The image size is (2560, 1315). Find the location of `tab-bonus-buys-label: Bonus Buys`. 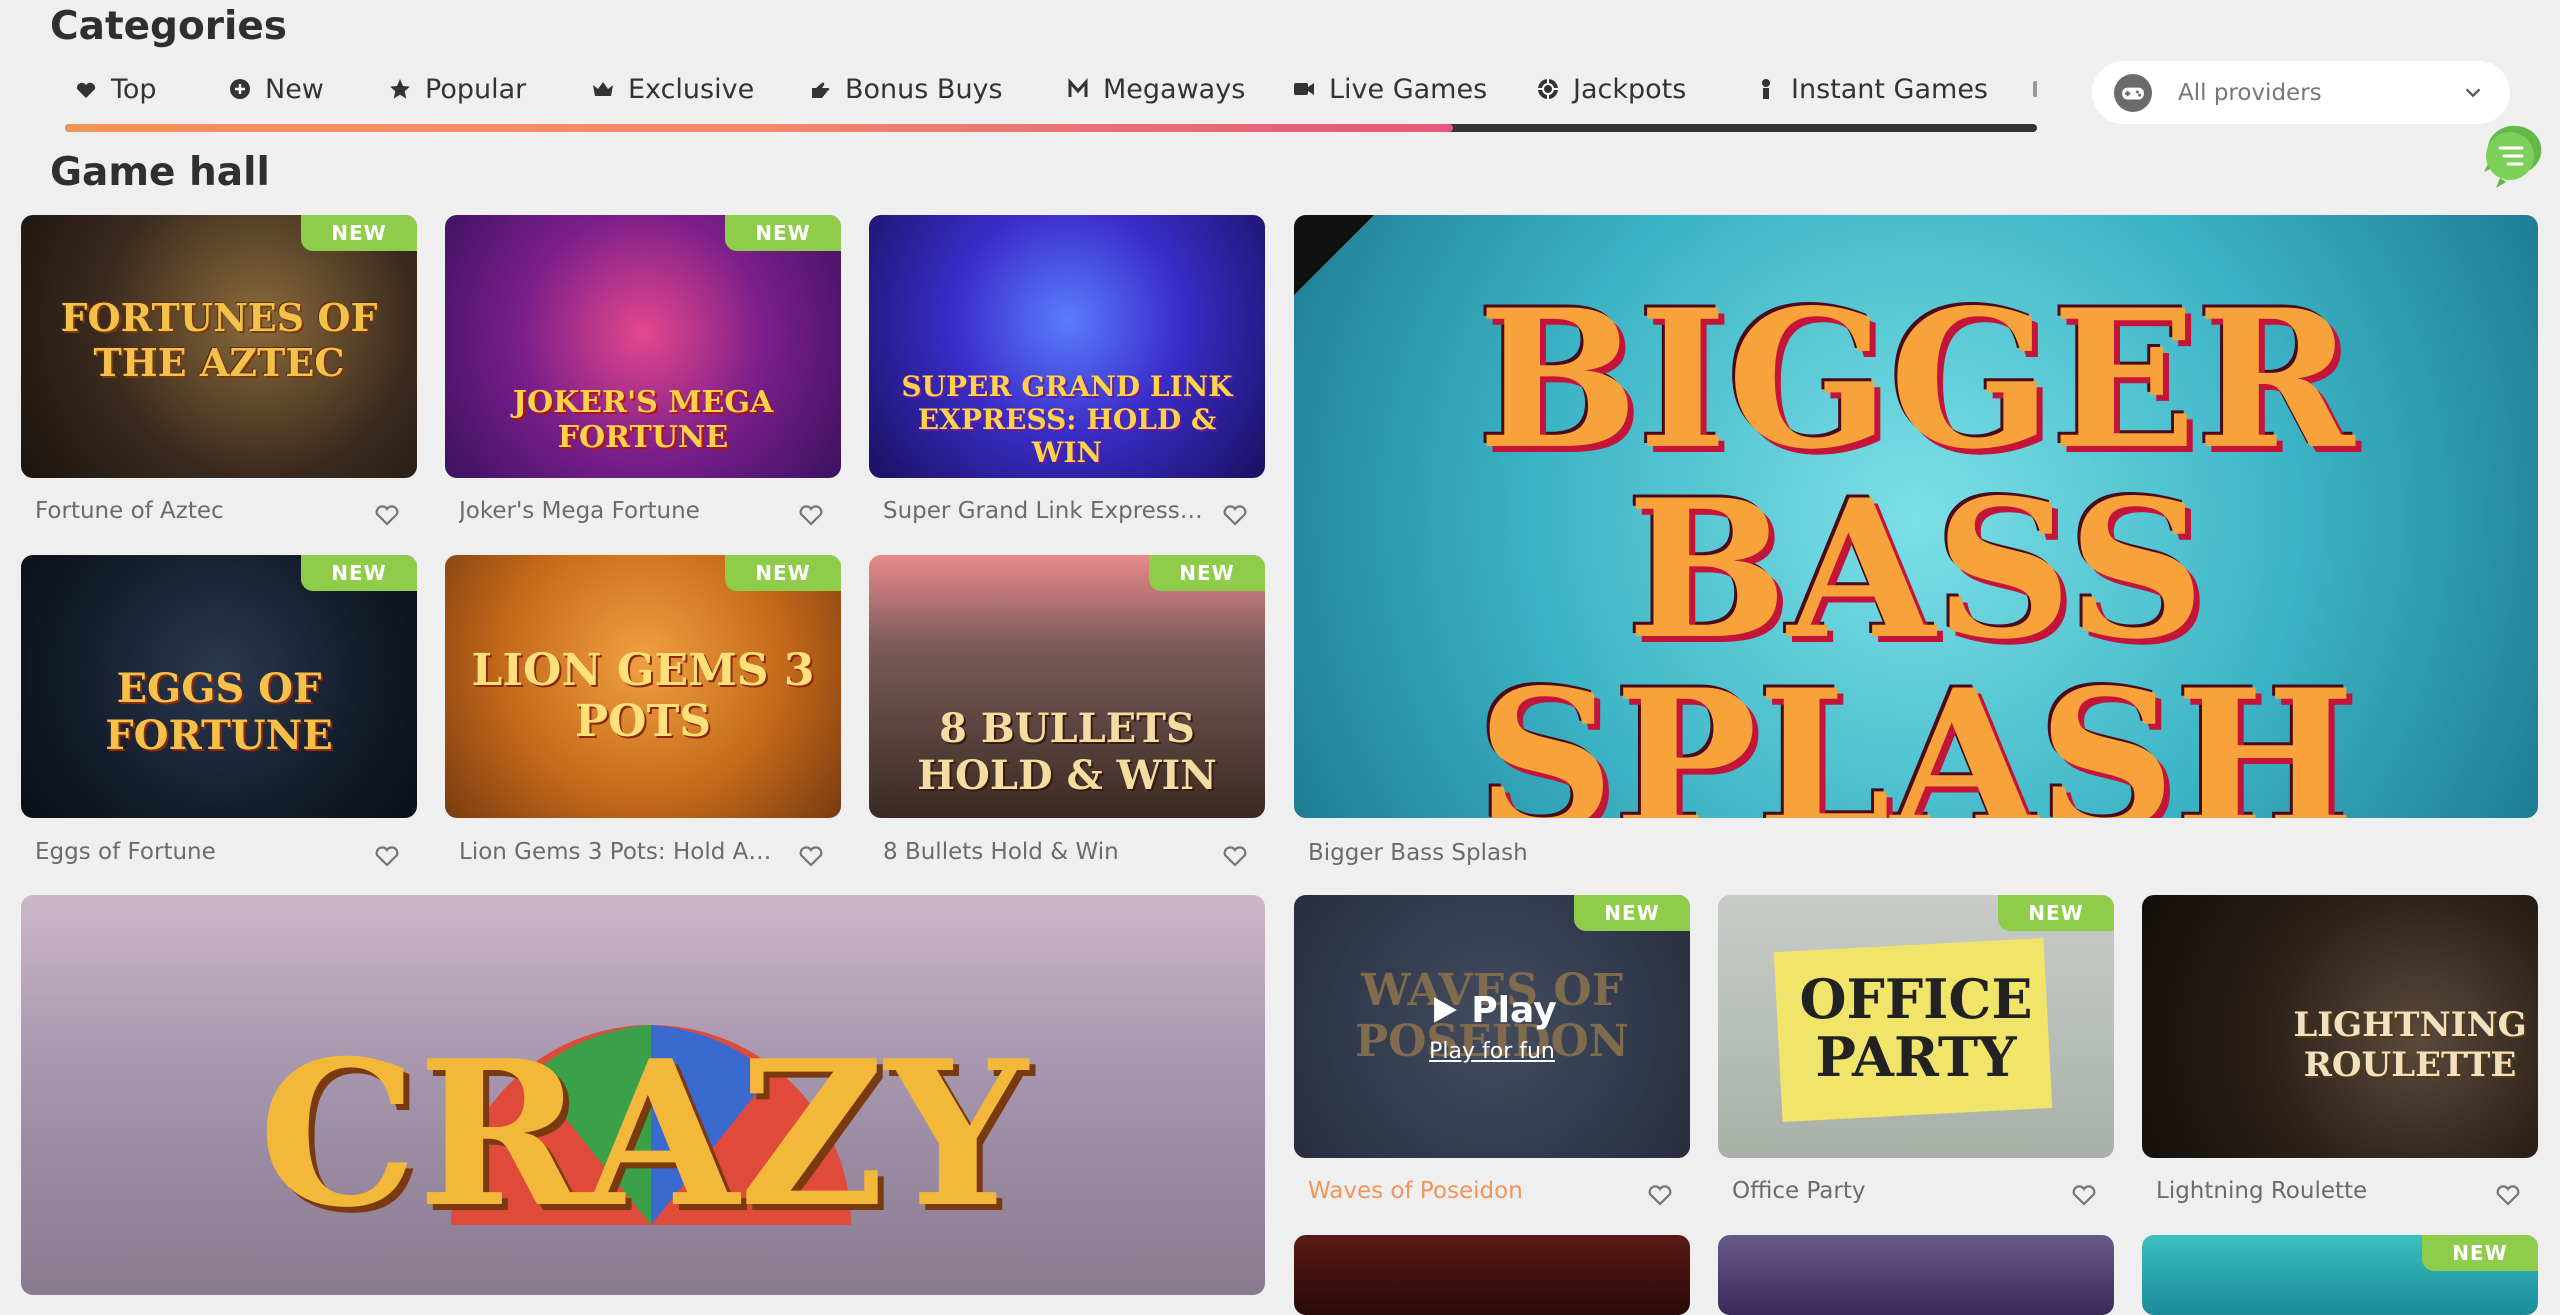

tab-bonus-buys-label: Bonus Buys is located at coordinates (924, 89).